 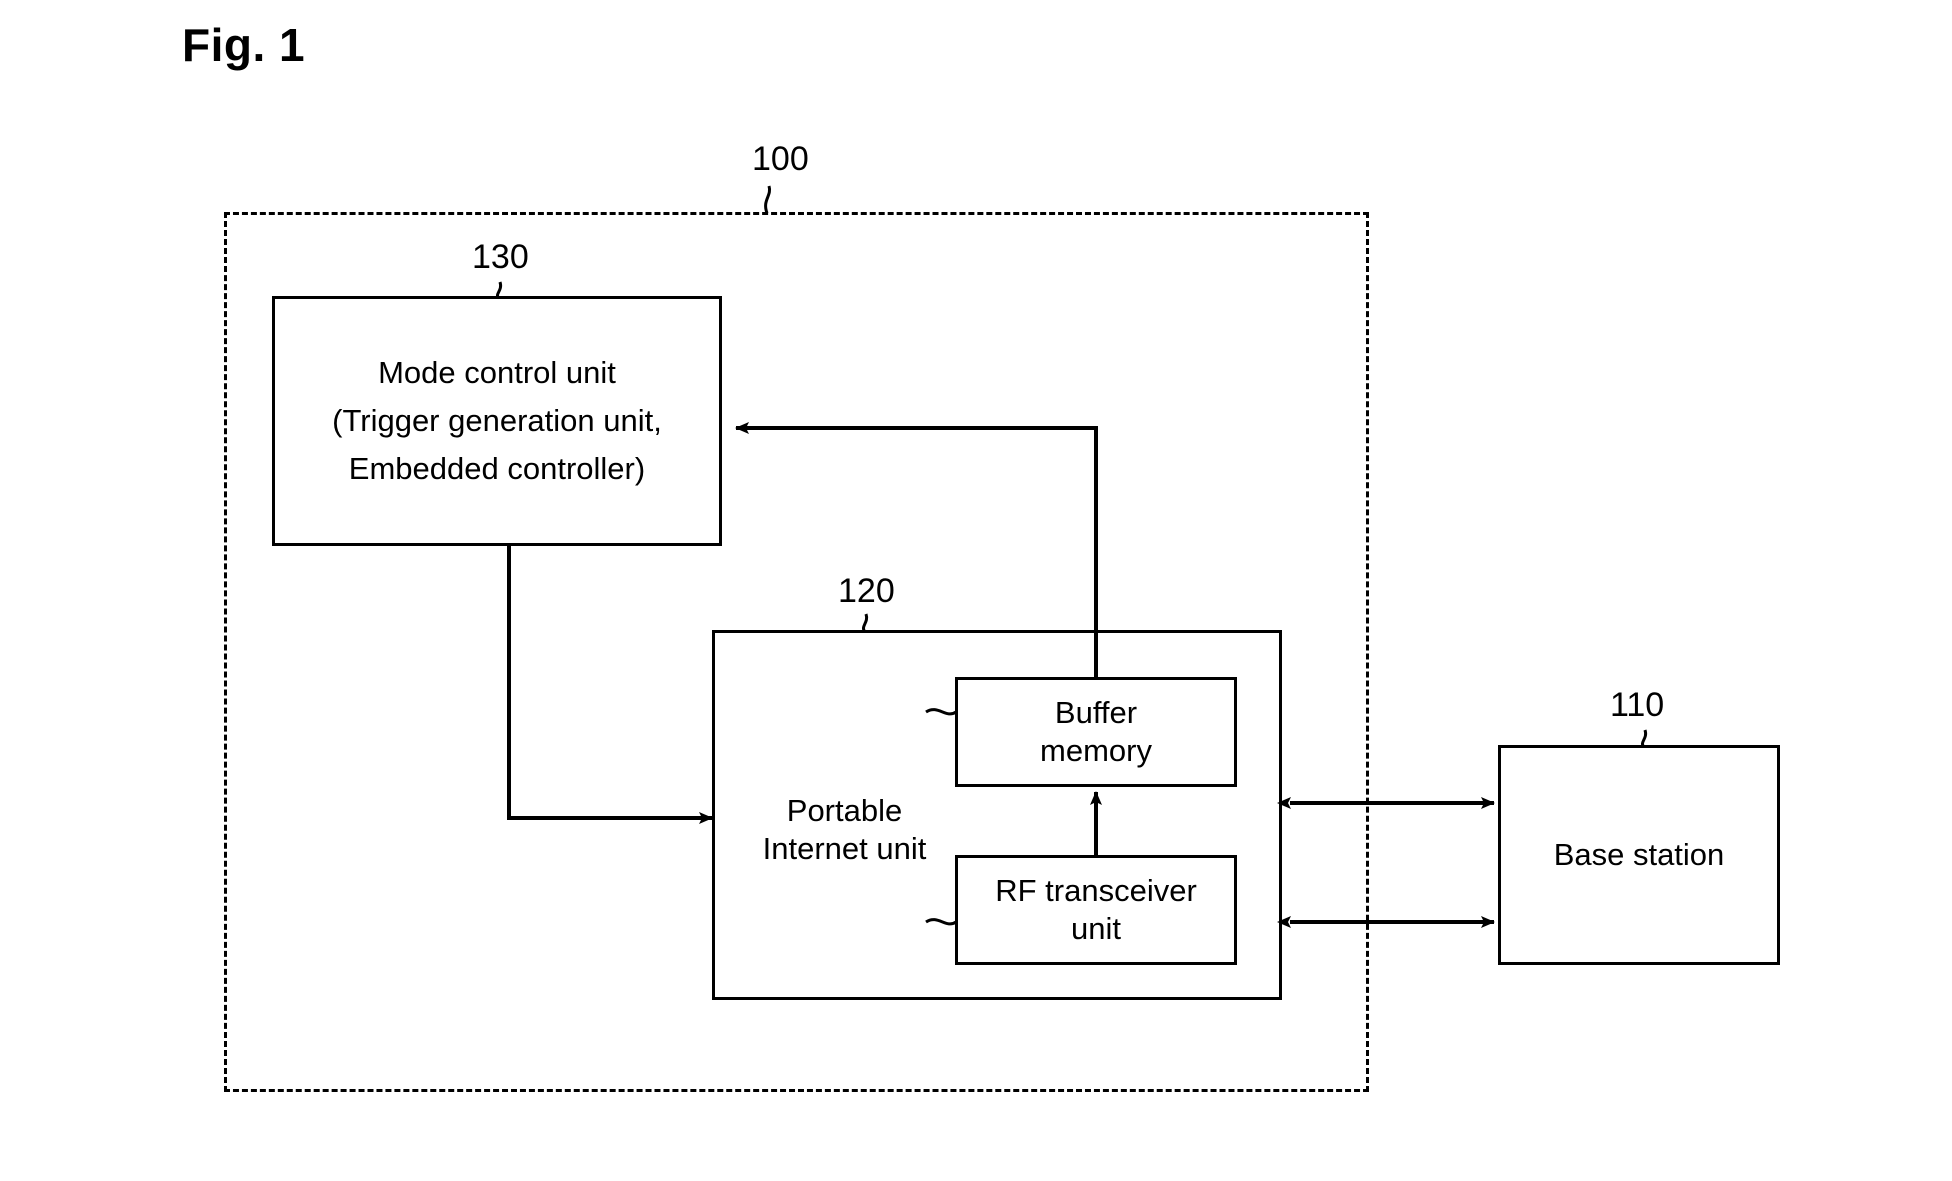 What do you see at coordinates (780, 159) in the screenshot?
I see `reference-numeral-100: 100` at bounding box center [780, 159].